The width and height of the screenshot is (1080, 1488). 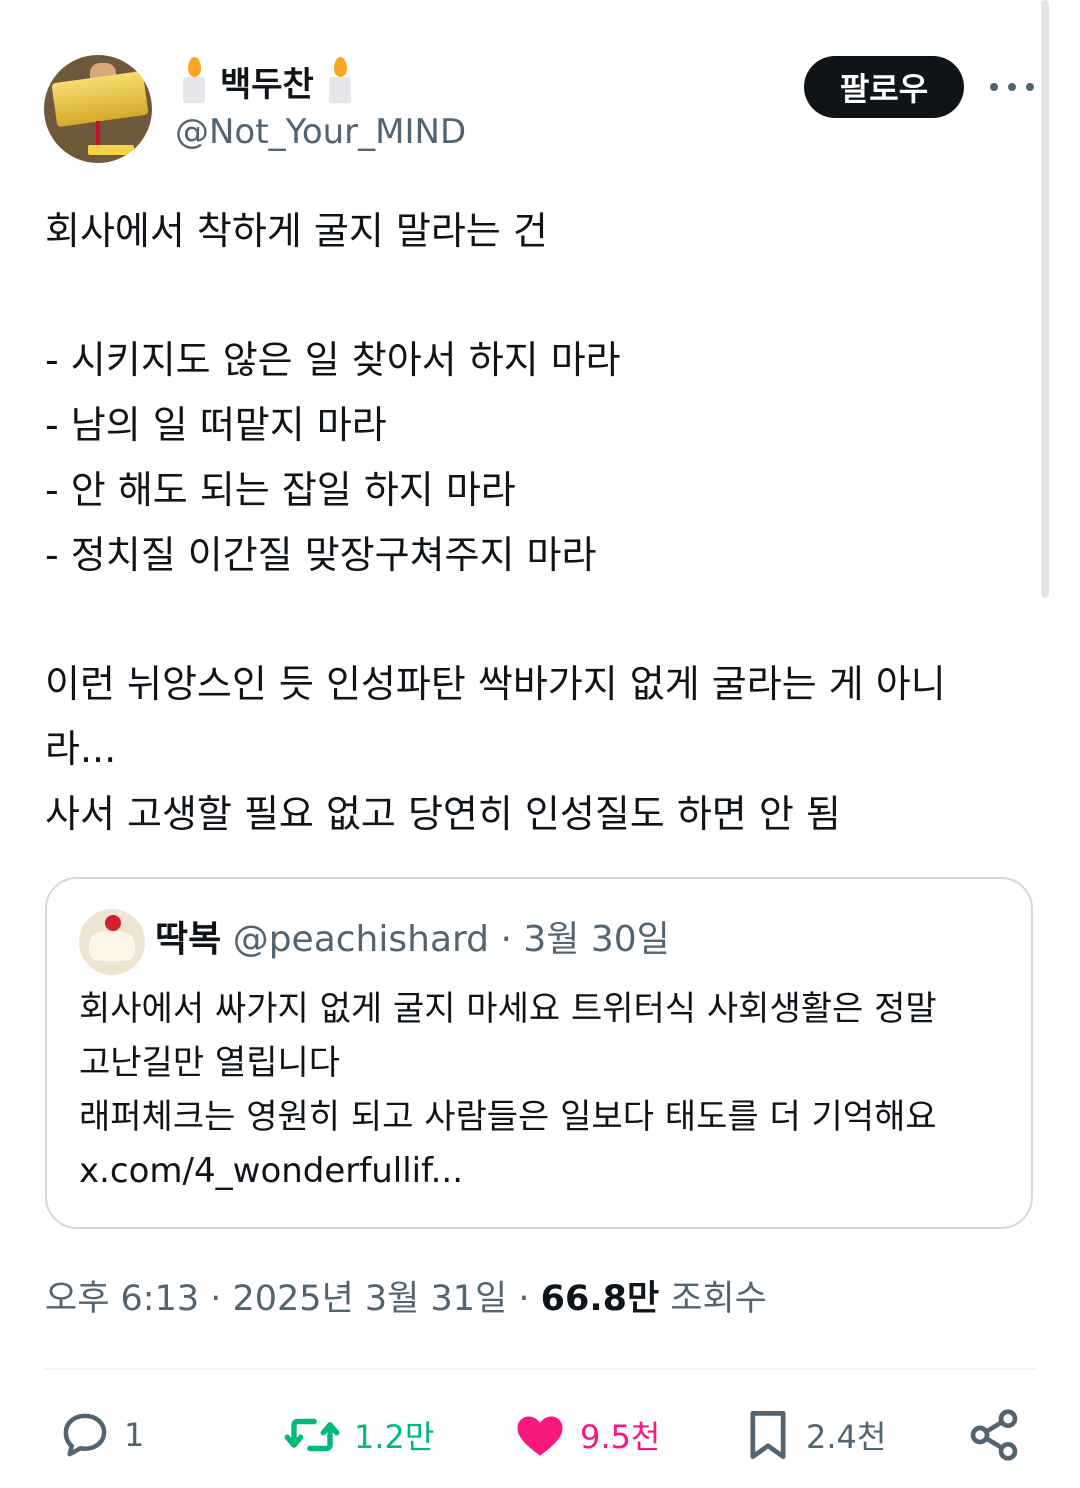 I want to click on scrollbar, so click(x=1045, y=299).